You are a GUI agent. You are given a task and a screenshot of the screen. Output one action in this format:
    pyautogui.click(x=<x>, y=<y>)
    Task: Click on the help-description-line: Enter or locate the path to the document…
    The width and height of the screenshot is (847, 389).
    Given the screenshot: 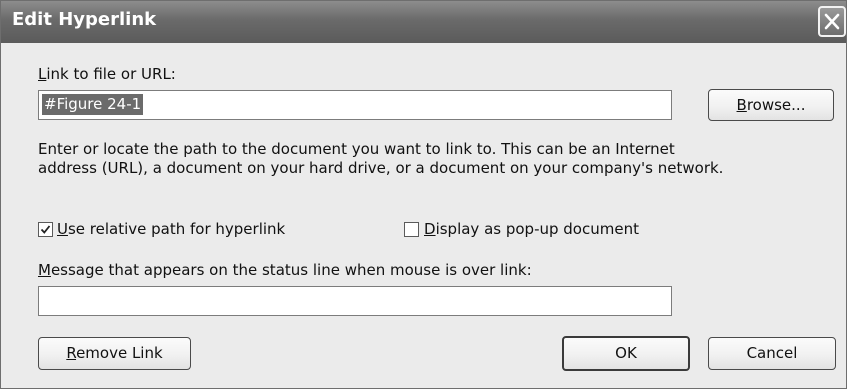 What is the action you would take?
    pyautogui.click(x=356, y=149)
    